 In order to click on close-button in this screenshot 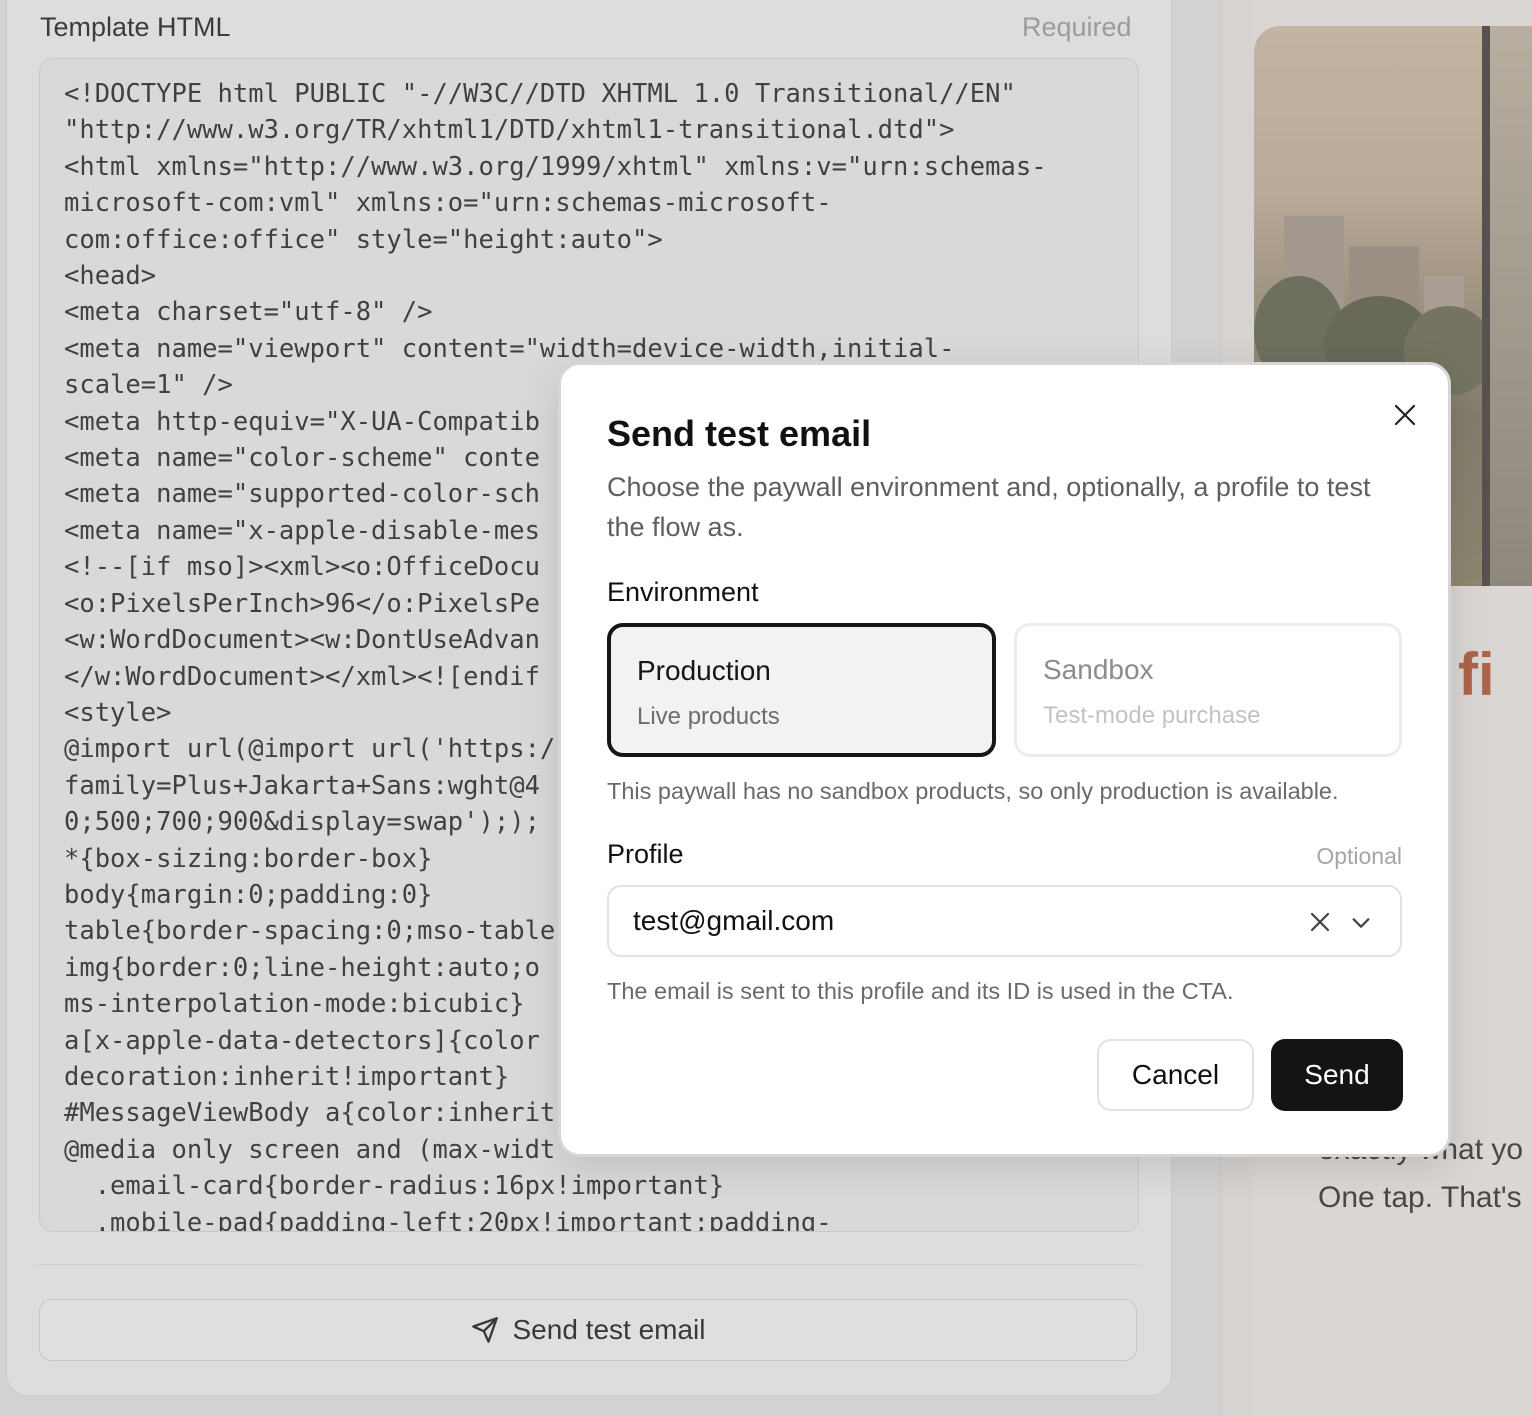, I will do `click(1405, 415)`.